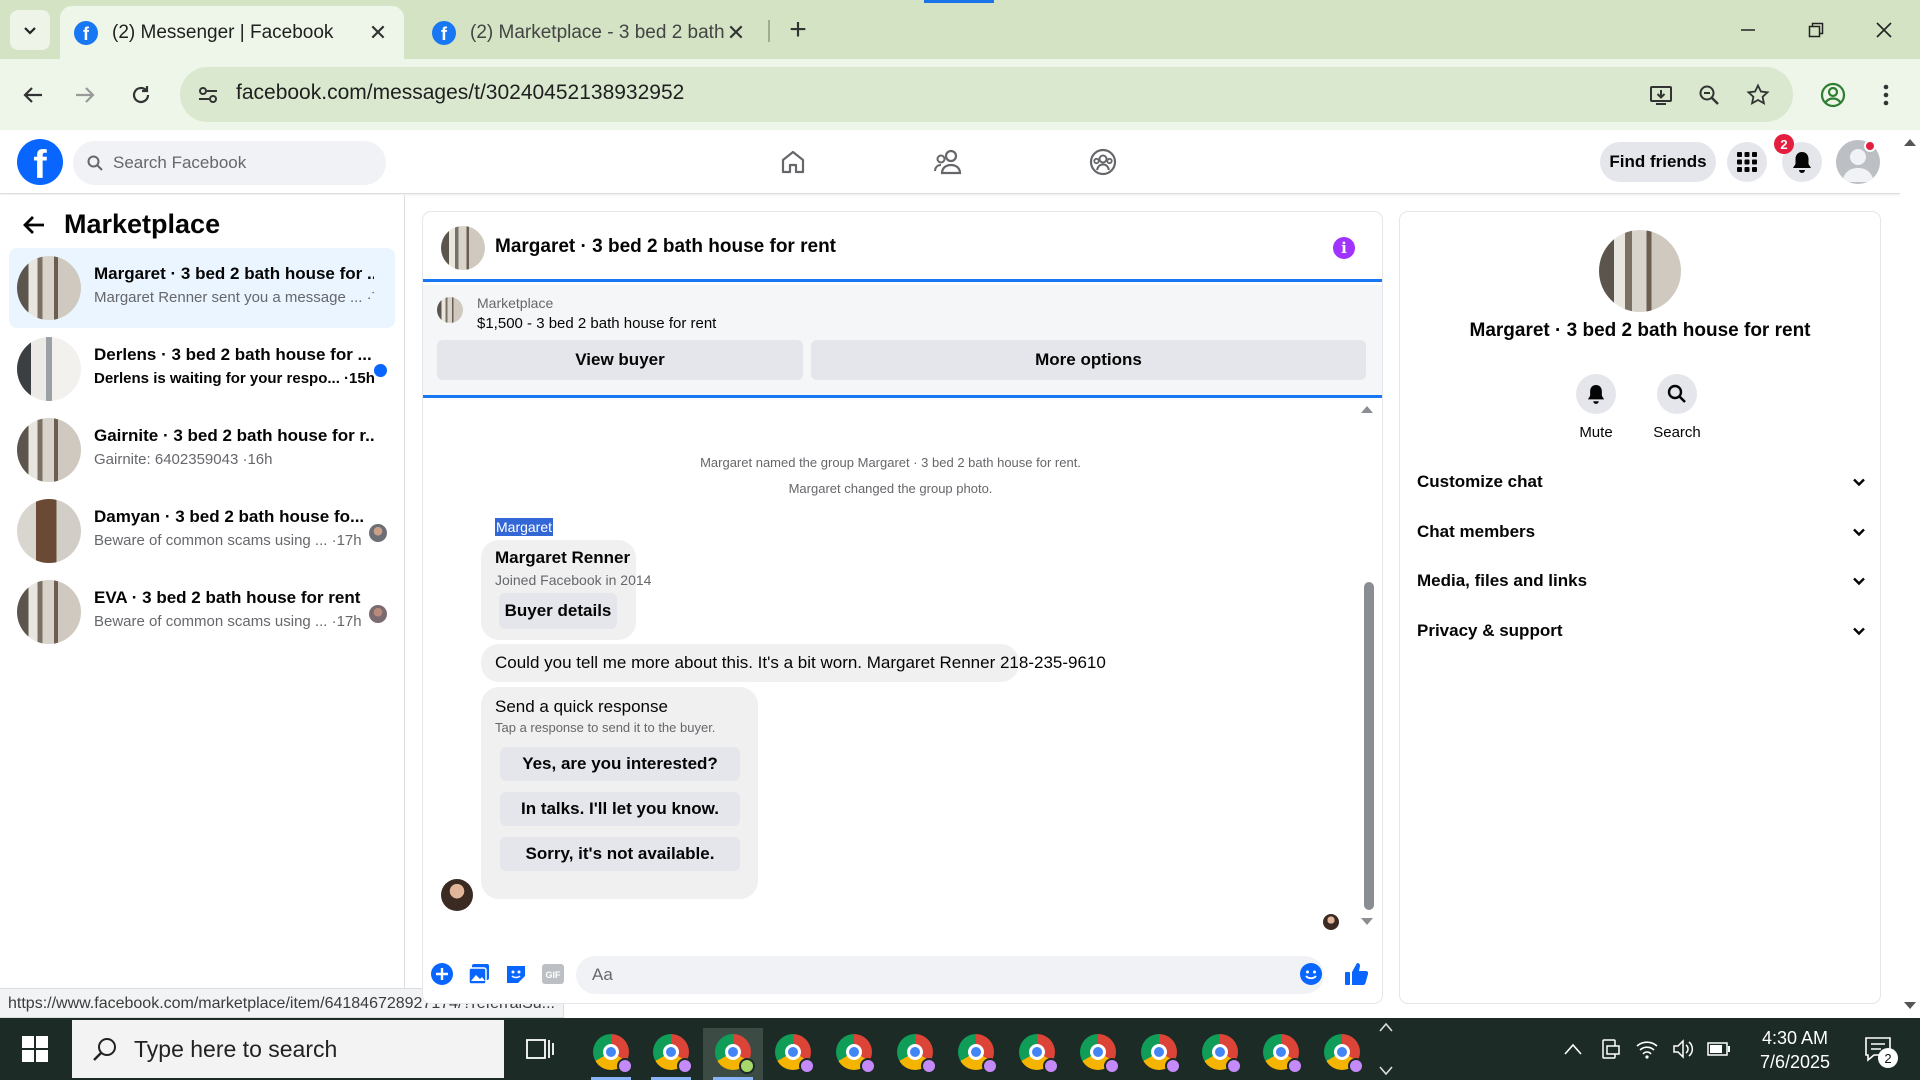 This screenshot has height=1080, width=1920. I want to click on page-scrollbar, so click(1910, 574).